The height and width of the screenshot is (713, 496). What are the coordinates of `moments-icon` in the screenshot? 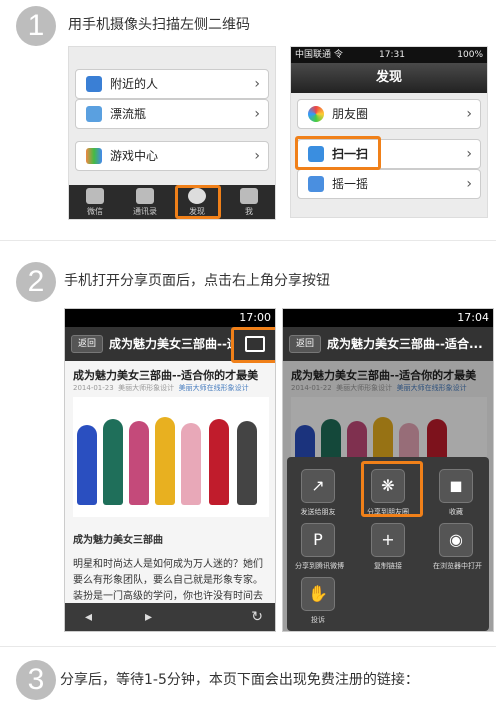 It's located at (316, 114).